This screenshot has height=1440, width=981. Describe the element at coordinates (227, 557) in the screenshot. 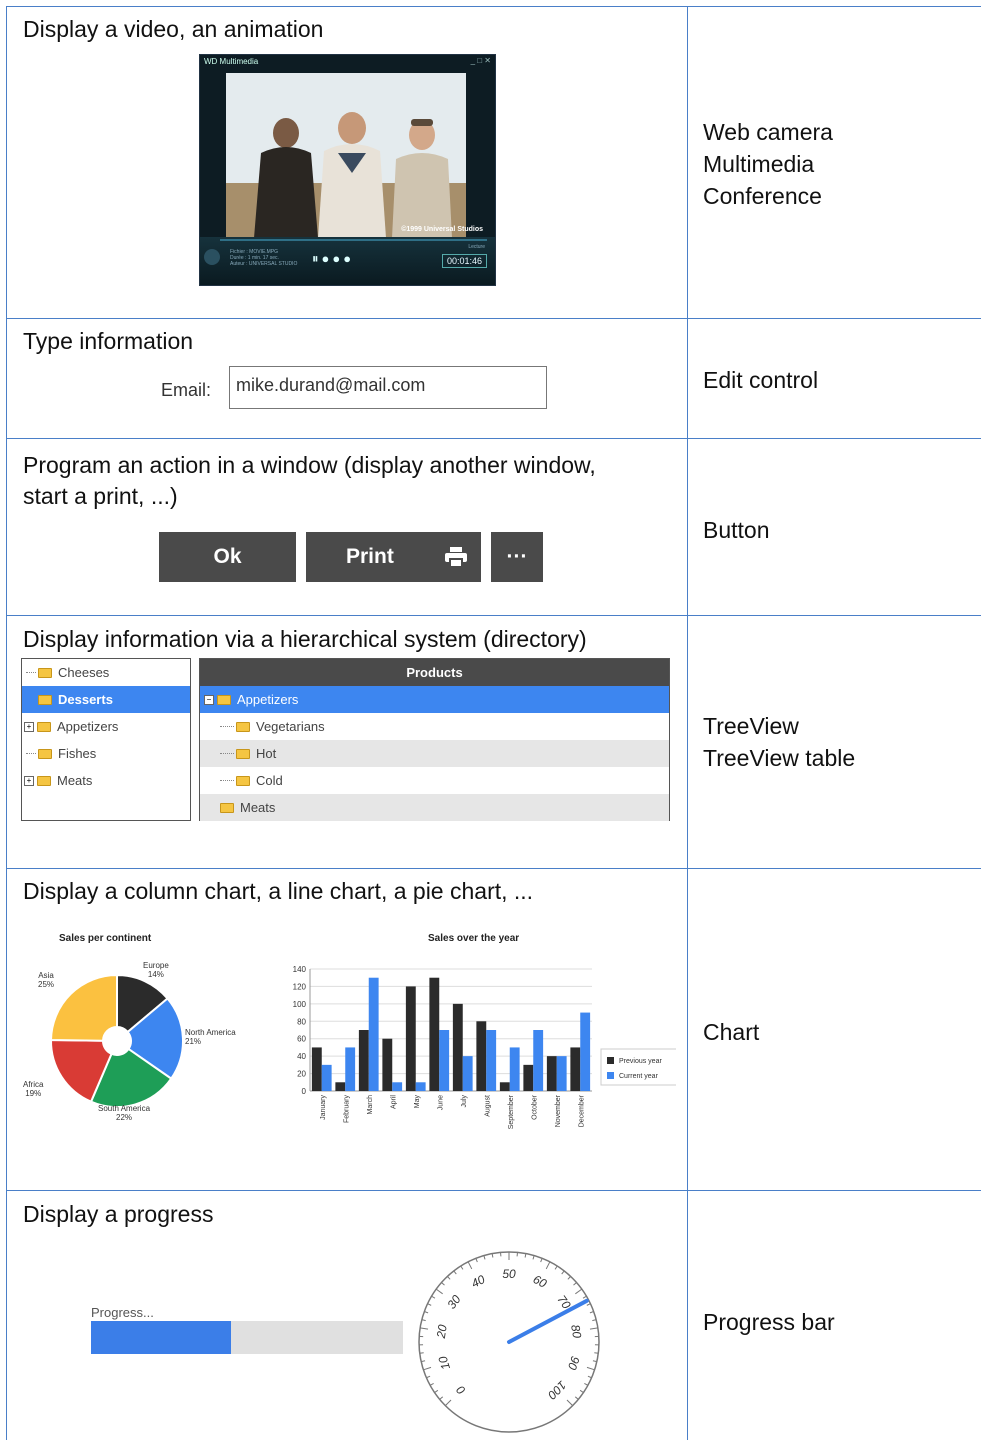

I see `ok-button: Ok` at that location.